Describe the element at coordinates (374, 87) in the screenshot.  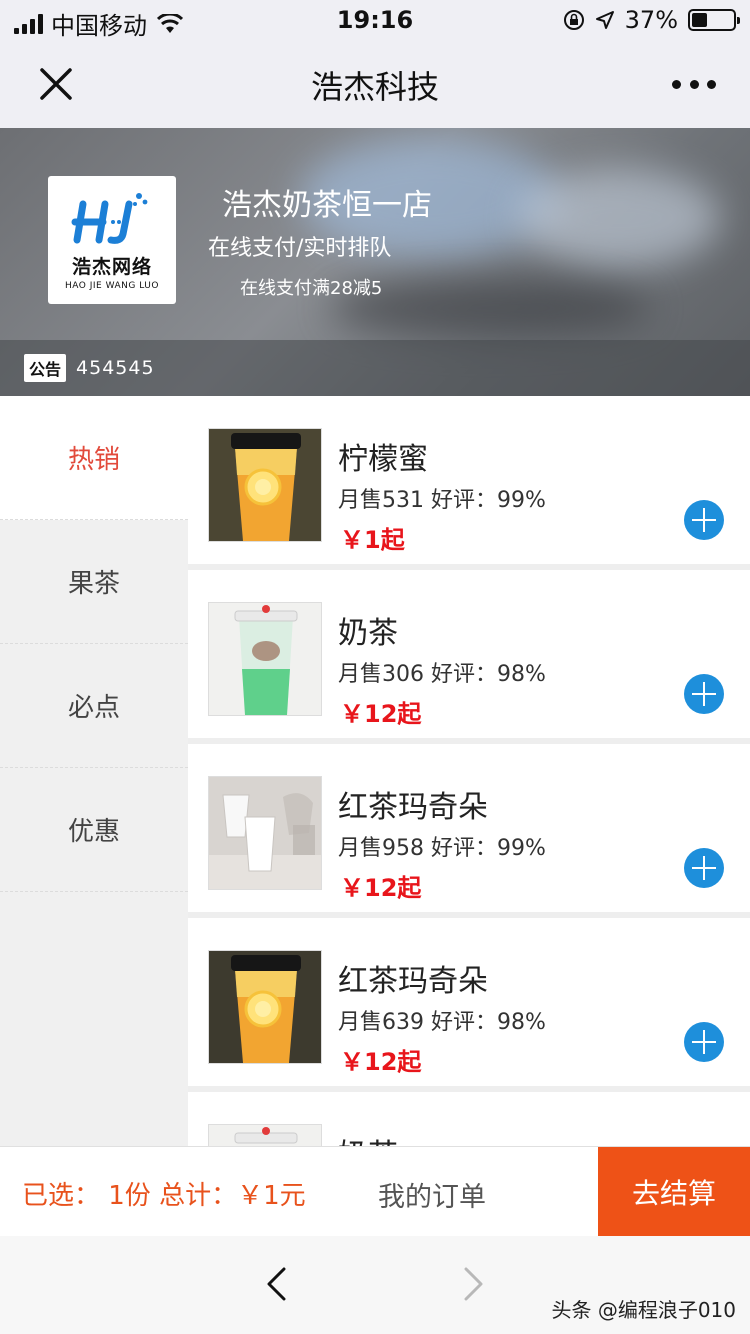
I see `page-title: 浩杰科技` at that location.